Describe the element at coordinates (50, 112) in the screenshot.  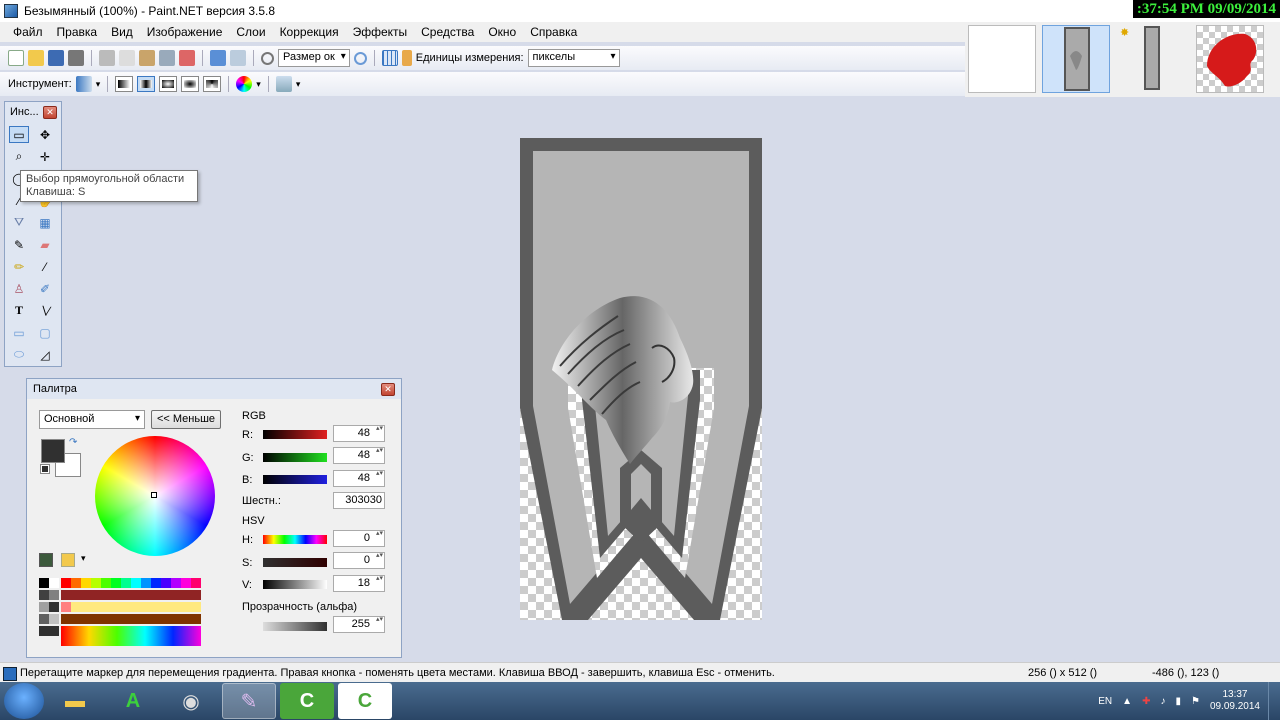
I see `tools-close-icon: ✕` at that location.